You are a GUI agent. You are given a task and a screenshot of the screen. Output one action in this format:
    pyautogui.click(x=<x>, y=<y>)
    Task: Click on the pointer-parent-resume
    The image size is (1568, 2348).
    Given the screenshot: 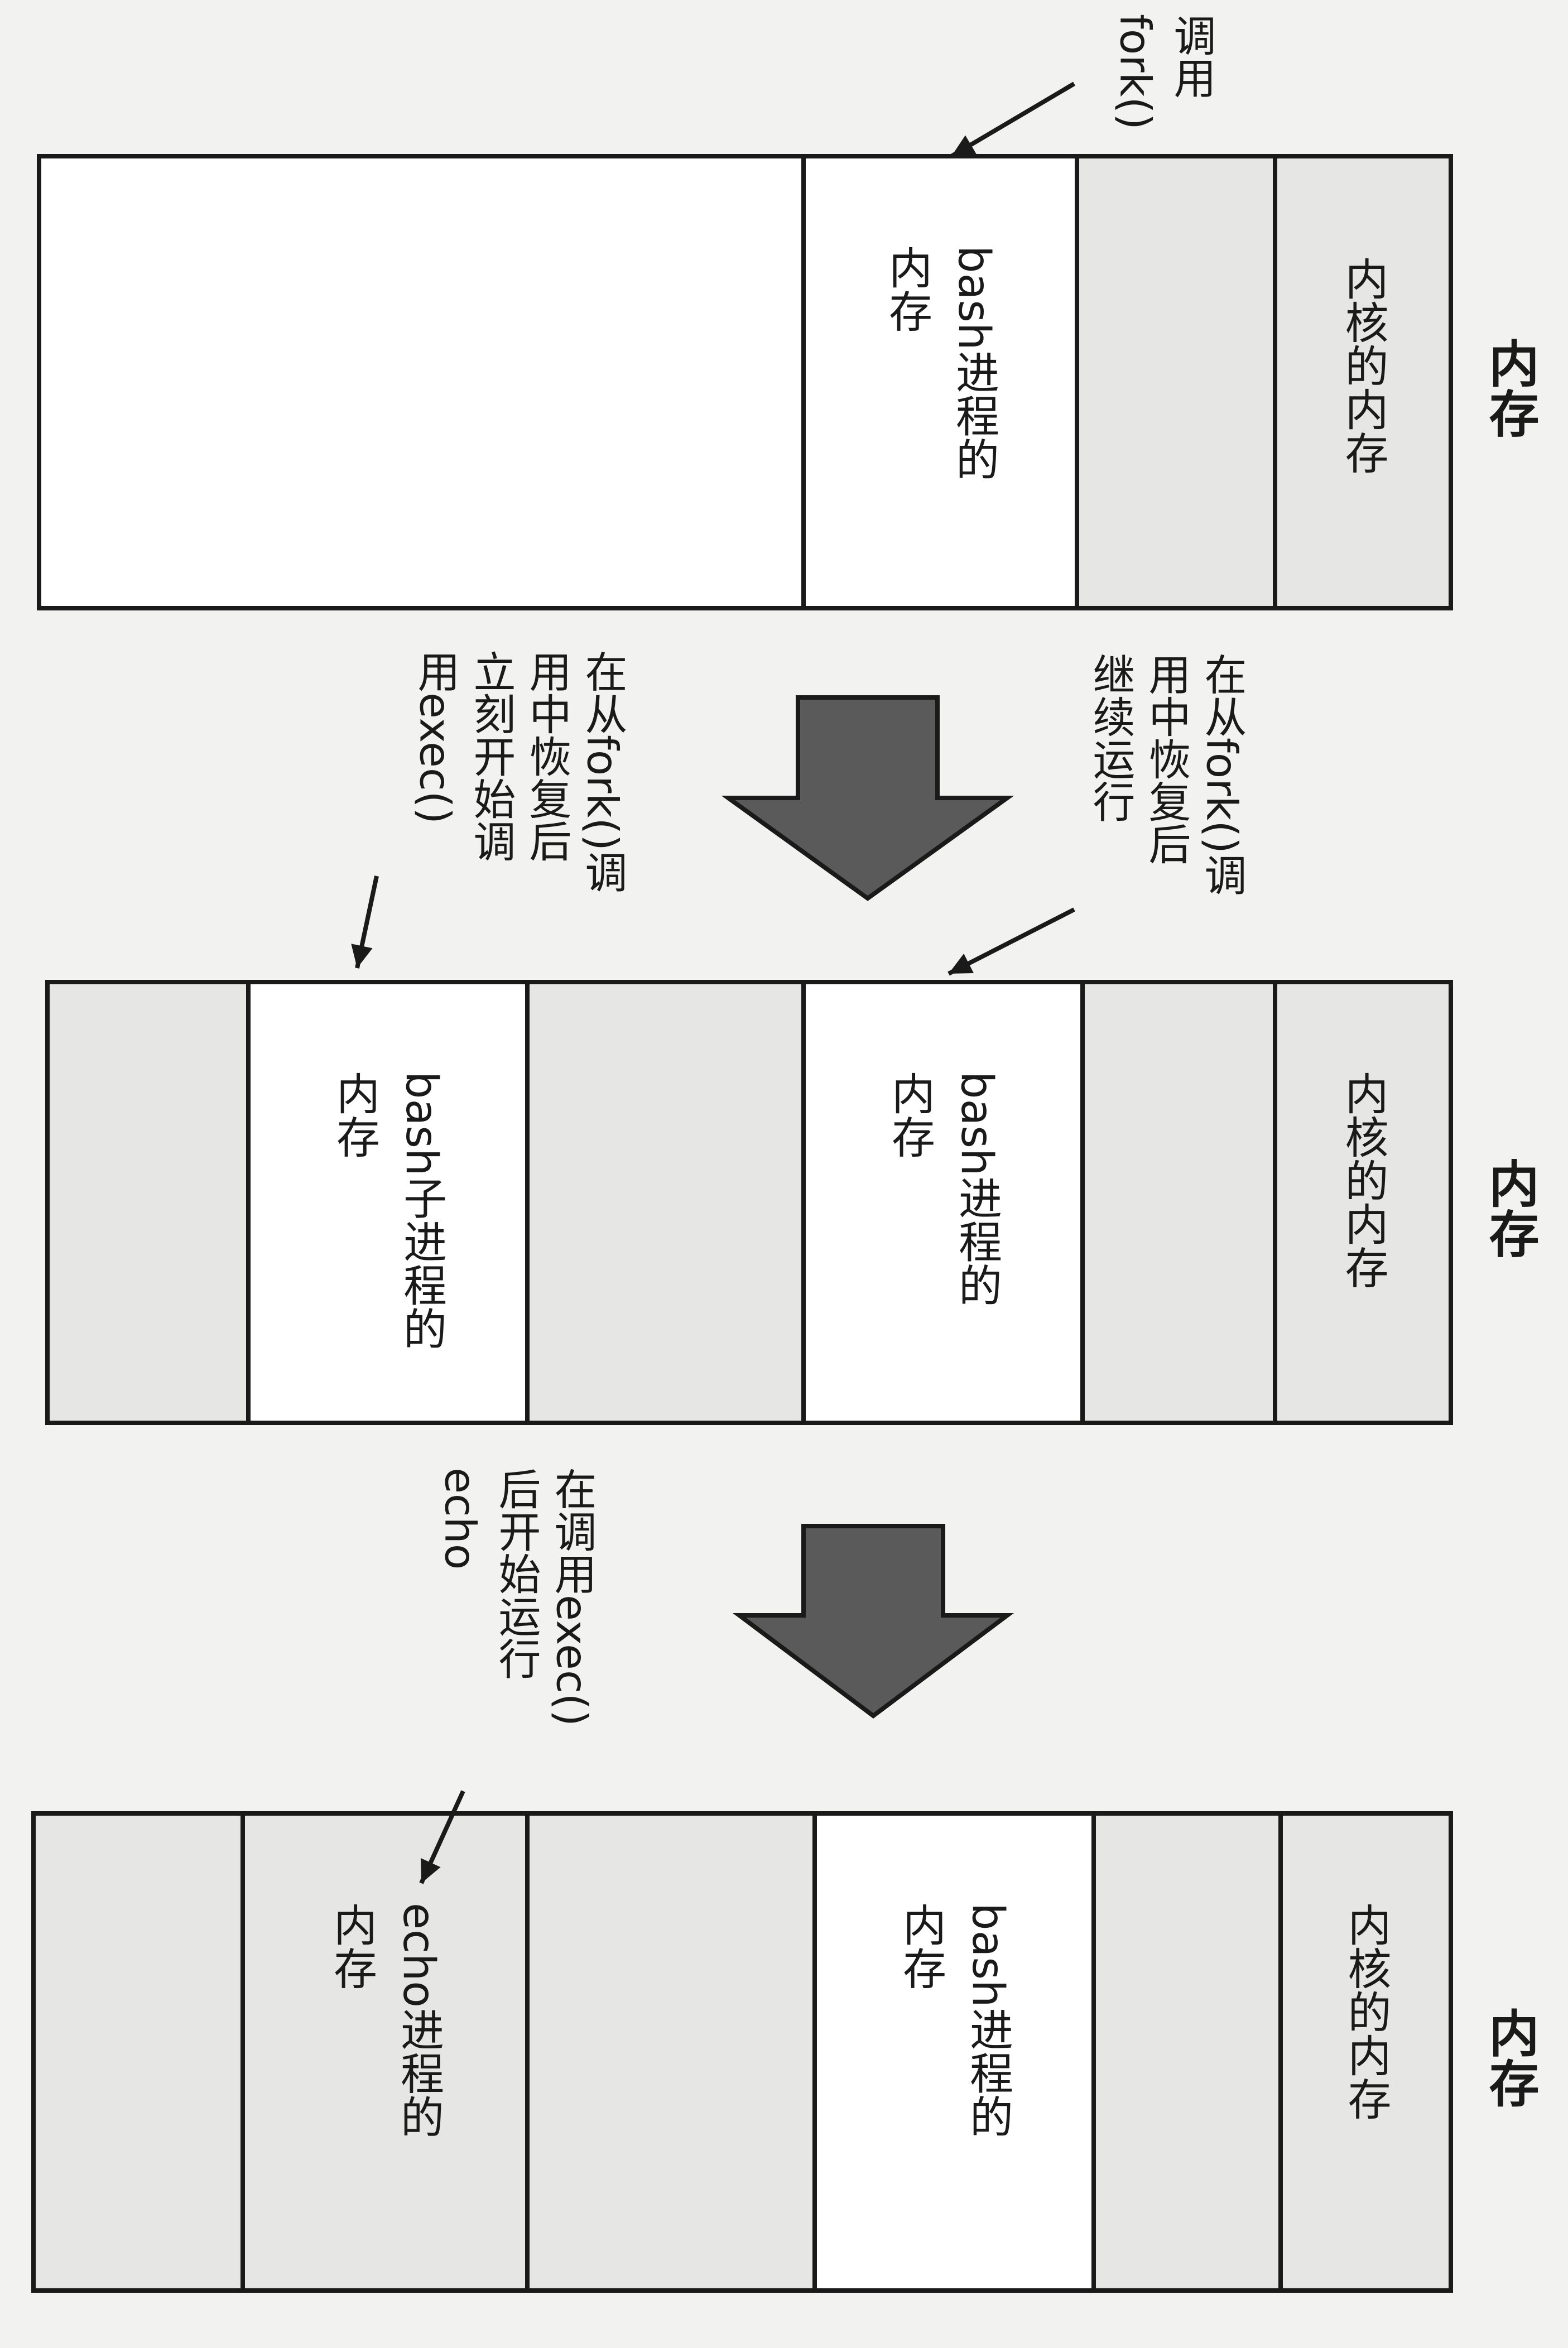 What is the action you would take?
    pyautogui.click(x=1011, y=941)
    